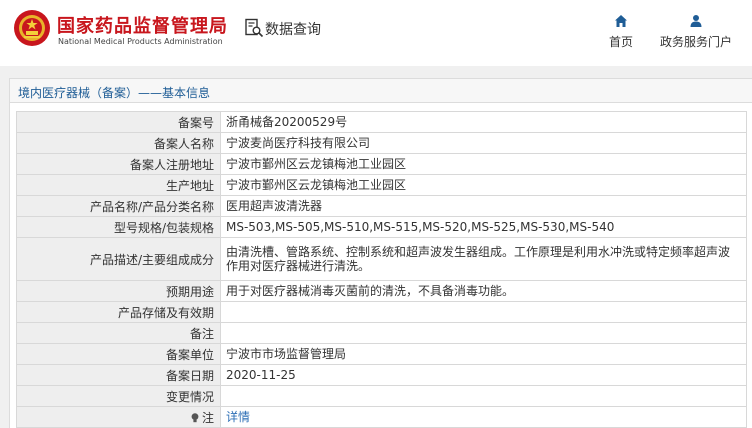  Describe the element at coordinates (621, 21) in the screenshot. I see `home-icon` at that location.